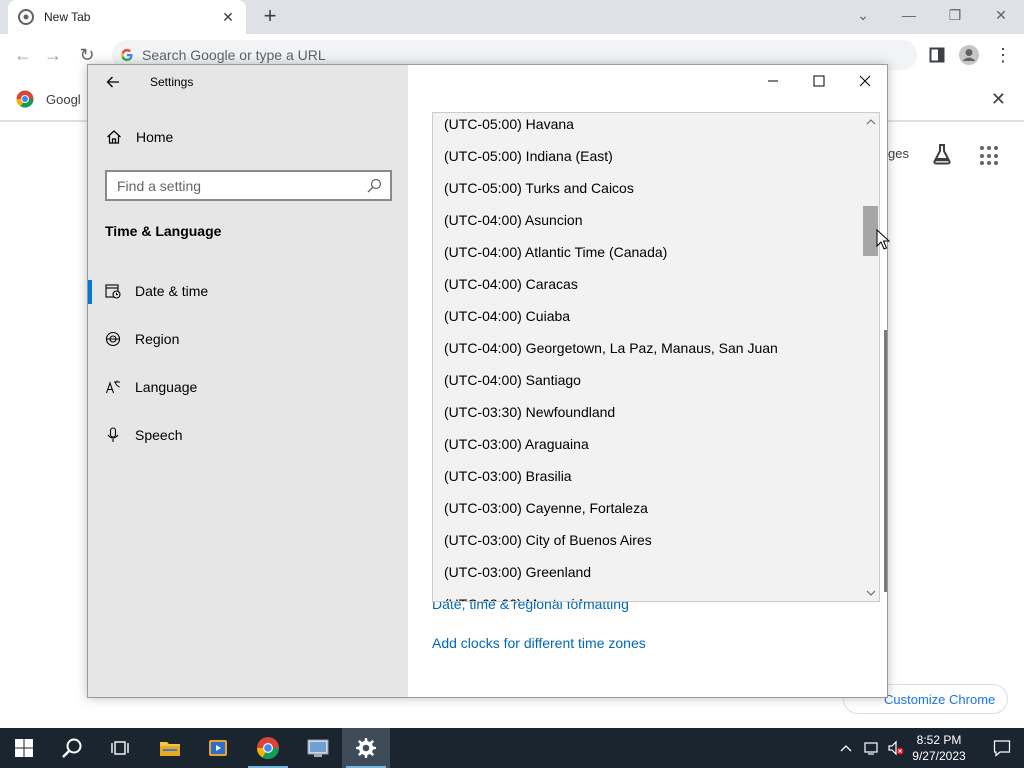 The width and height of the screenshot is (1024, 768). I want to click on chrome-taskbar-button, so click(268, 748).